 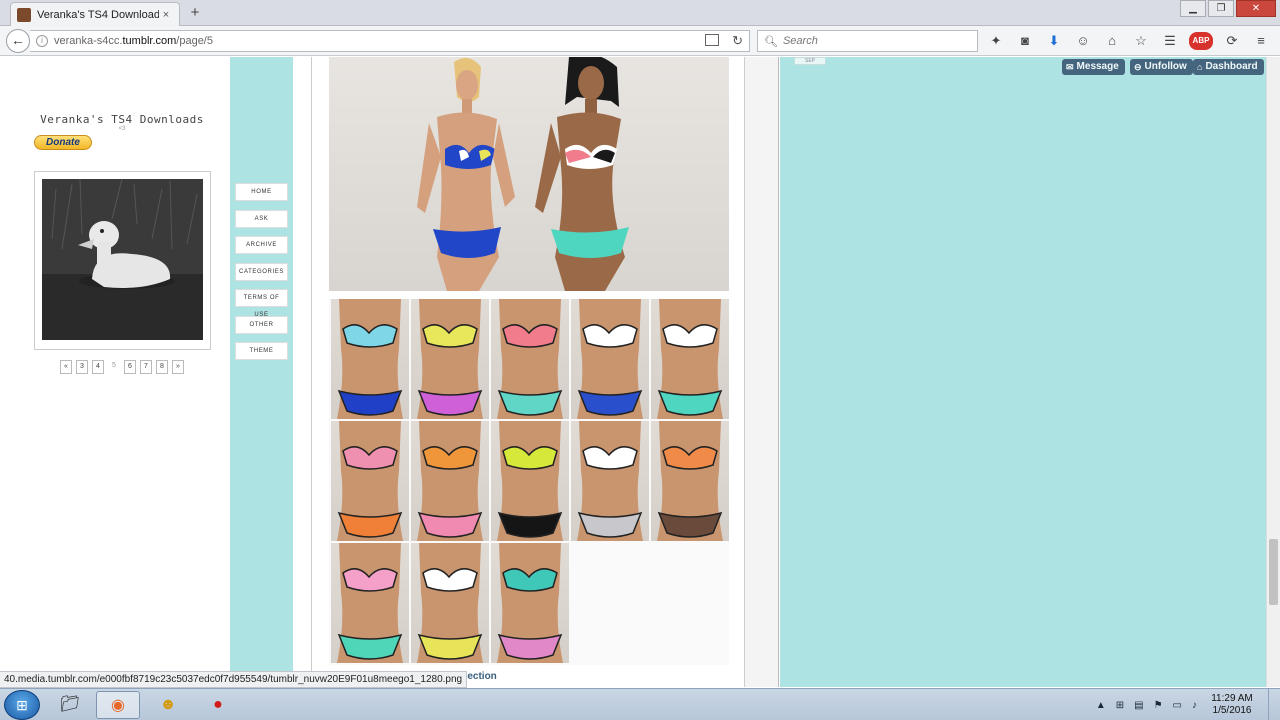 What do you see at coordinates (1201, 41) in the screenshot?
I see `adblock-icon: ABP` at bounding box center [1201, 41].